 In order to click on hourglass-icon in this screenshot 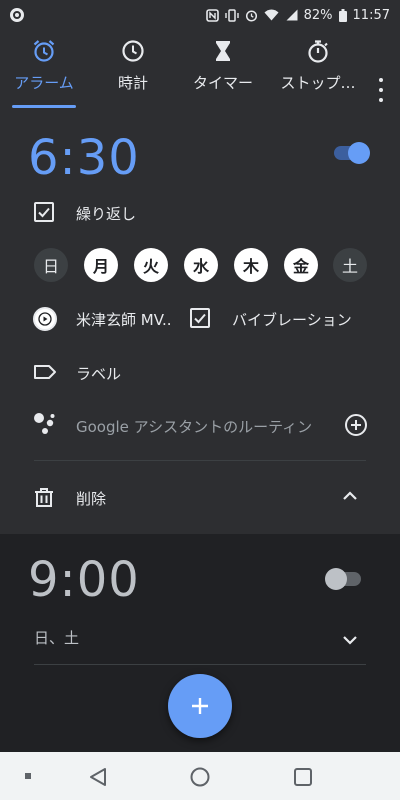, I will do `click(223, 51)`.